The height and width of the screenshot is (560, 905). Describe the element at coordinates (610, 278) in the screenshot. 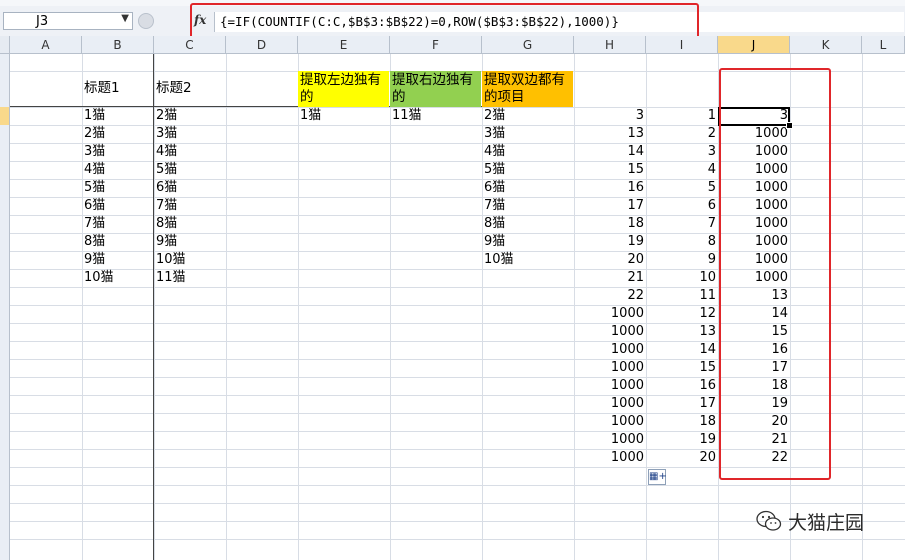

I see `cell-h12: 21` at that location.